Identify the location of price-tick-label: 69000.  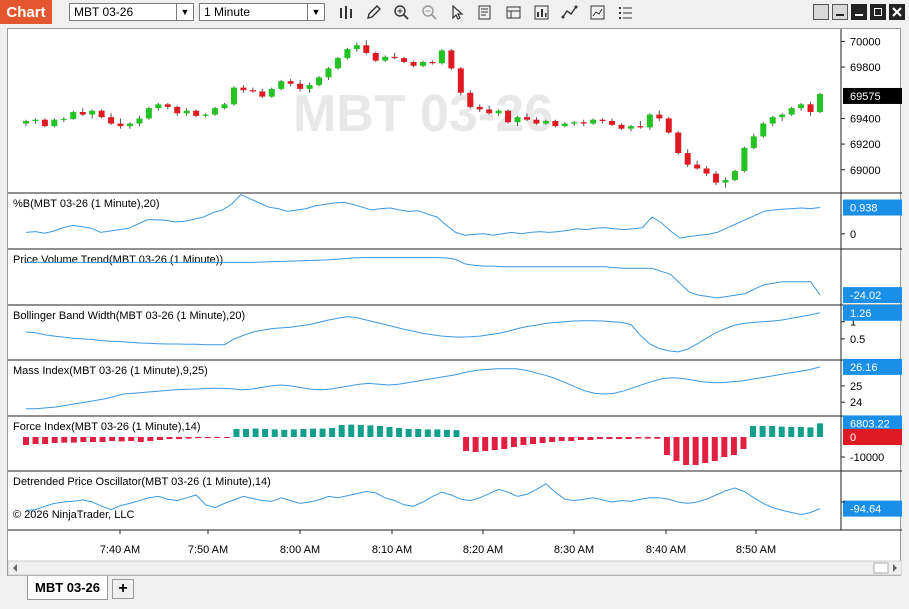
(865, 171).